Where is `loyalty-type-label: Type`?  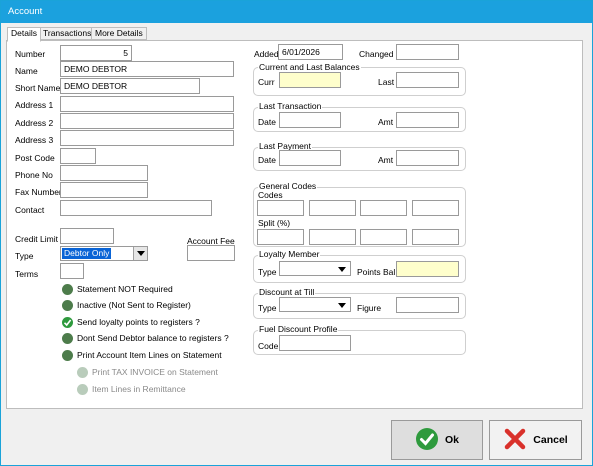 loyalty-type-label: Type is located at coordinates (267, 272).